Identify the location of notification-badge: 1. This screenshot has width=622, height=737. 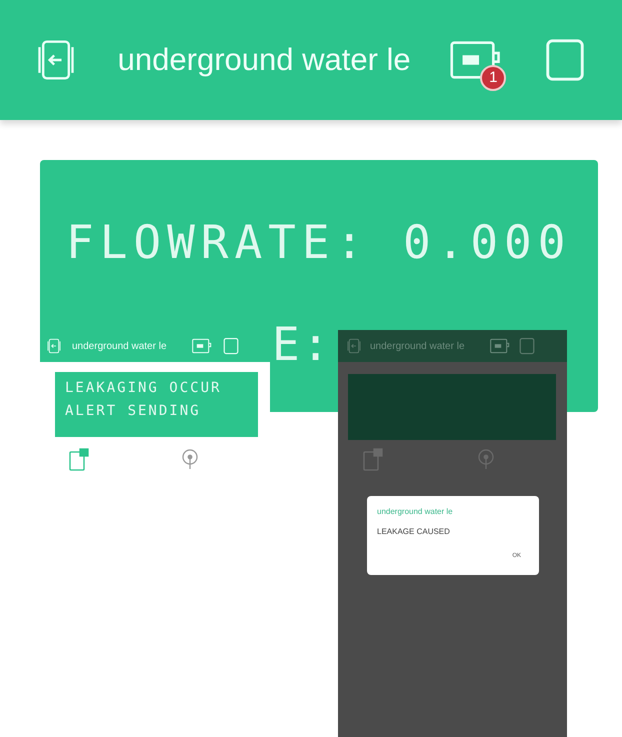
(493, 78).